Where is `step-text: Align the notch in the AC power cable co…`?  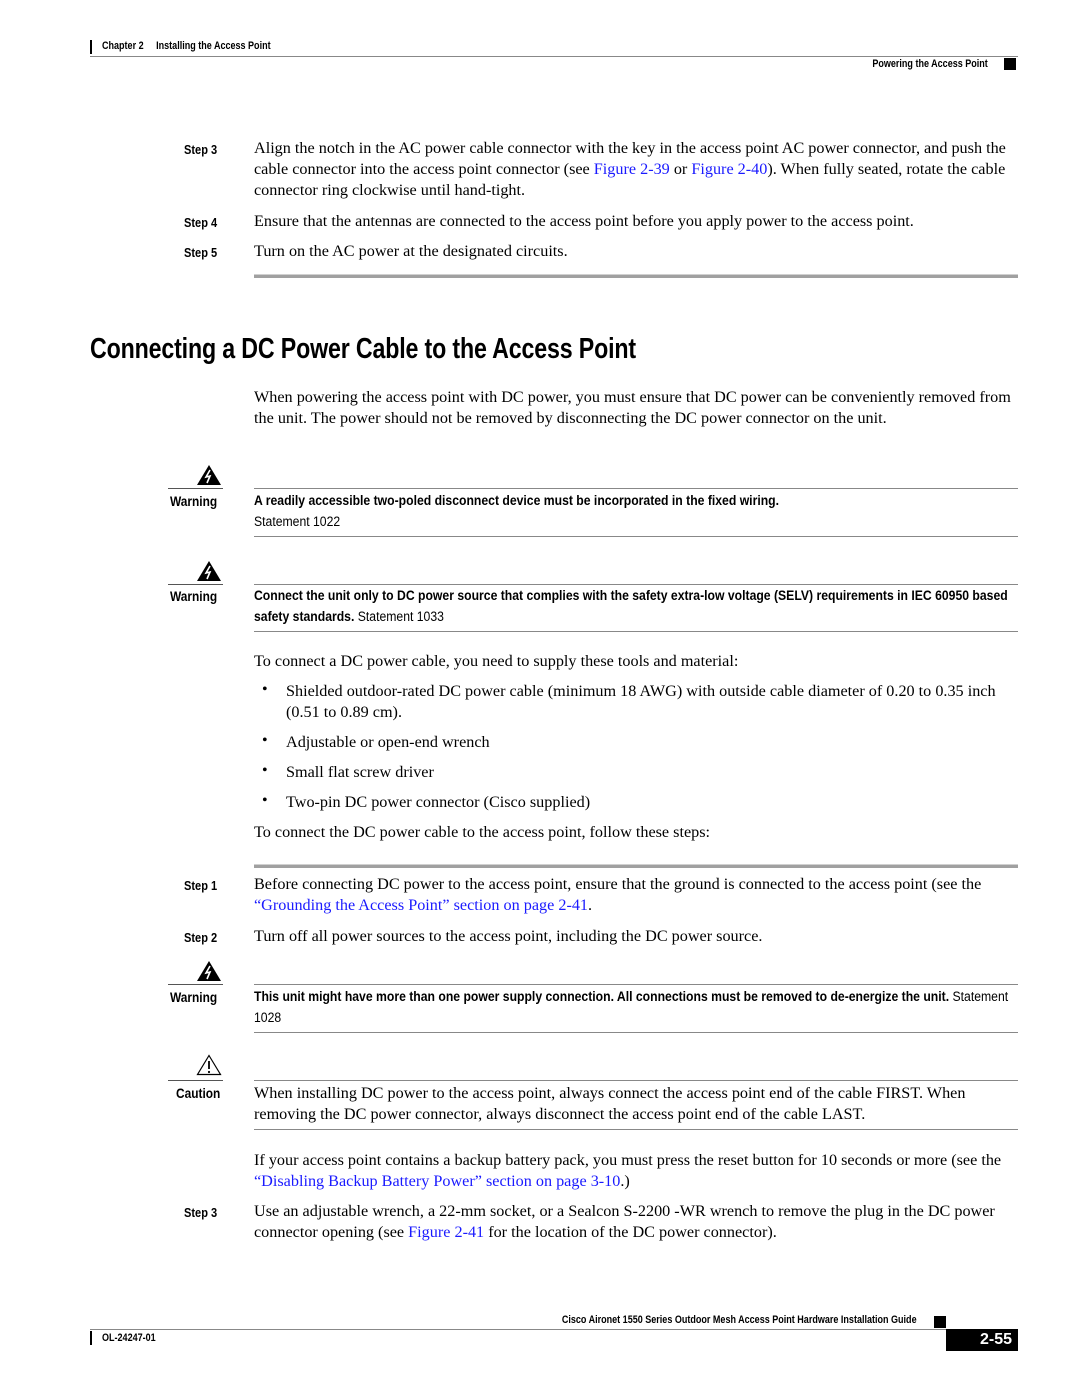 step-text: Align the notch in the AC power cable co… is located at coordinates (630, 169).